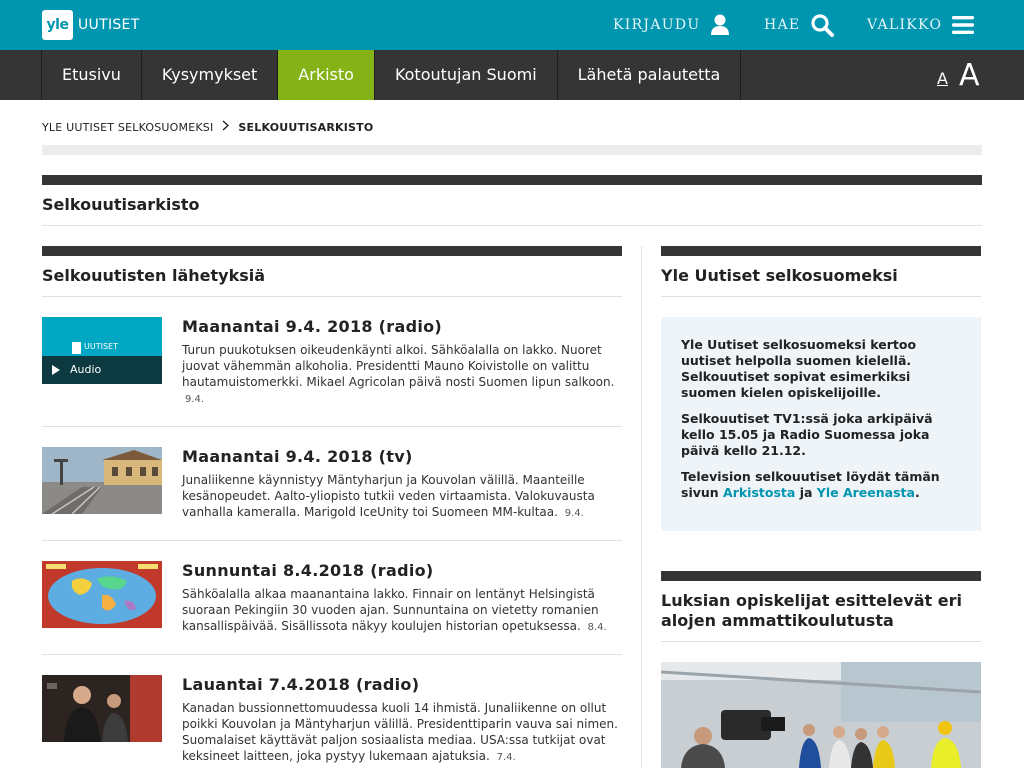 The width and height of the screenshot is (1024, 768). I want to click on font-size-small-button: A, so click(942, 78).